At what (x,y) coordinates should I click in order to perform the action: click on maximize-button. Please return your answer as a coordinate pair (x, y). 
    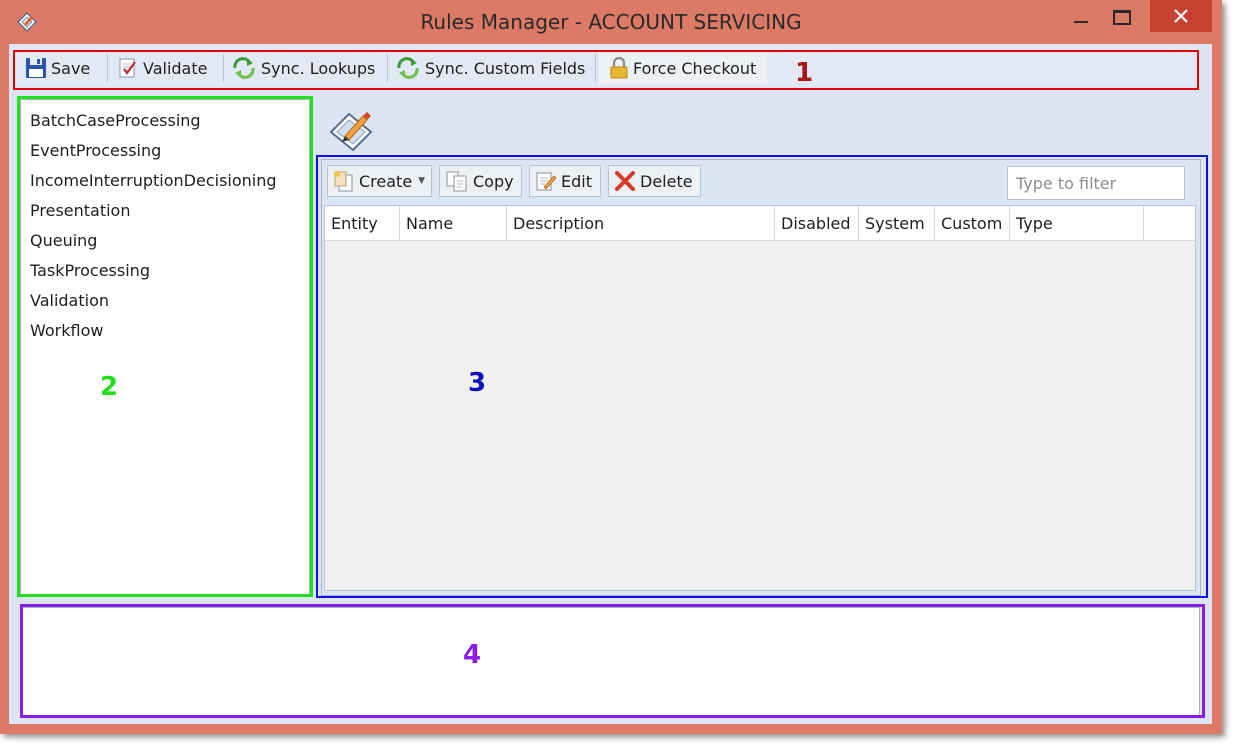
    Looking at the image, I should click on (1121, 16).